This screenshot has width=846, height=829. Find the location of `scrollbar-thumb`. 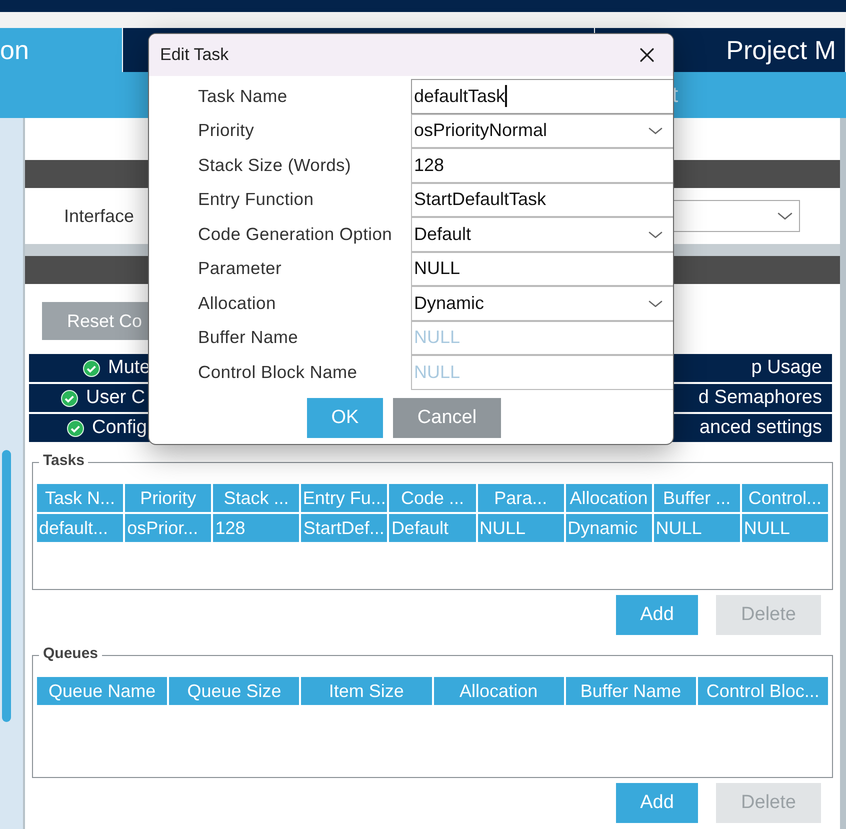

scrollbar-thumb is located at coordinates (6, 586).